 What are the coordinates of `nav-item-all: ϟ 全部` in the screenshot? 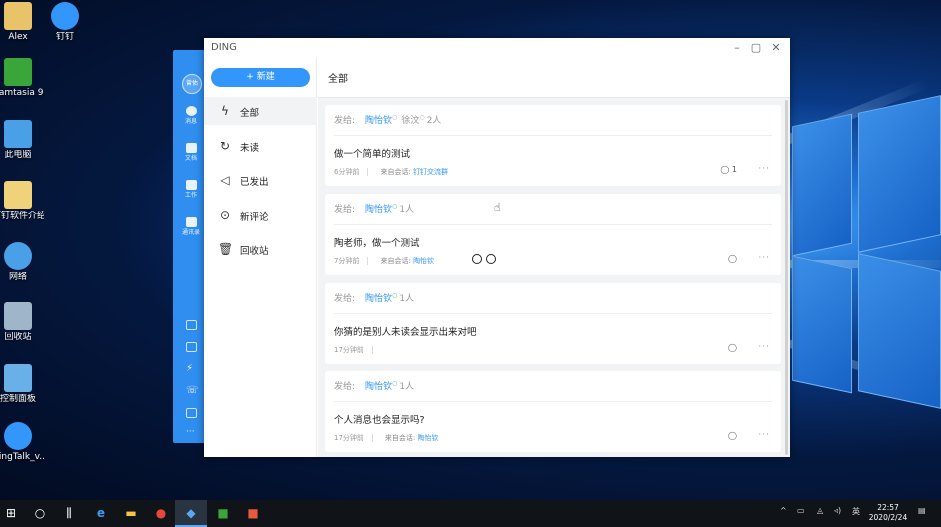 It's located at (260, 111).